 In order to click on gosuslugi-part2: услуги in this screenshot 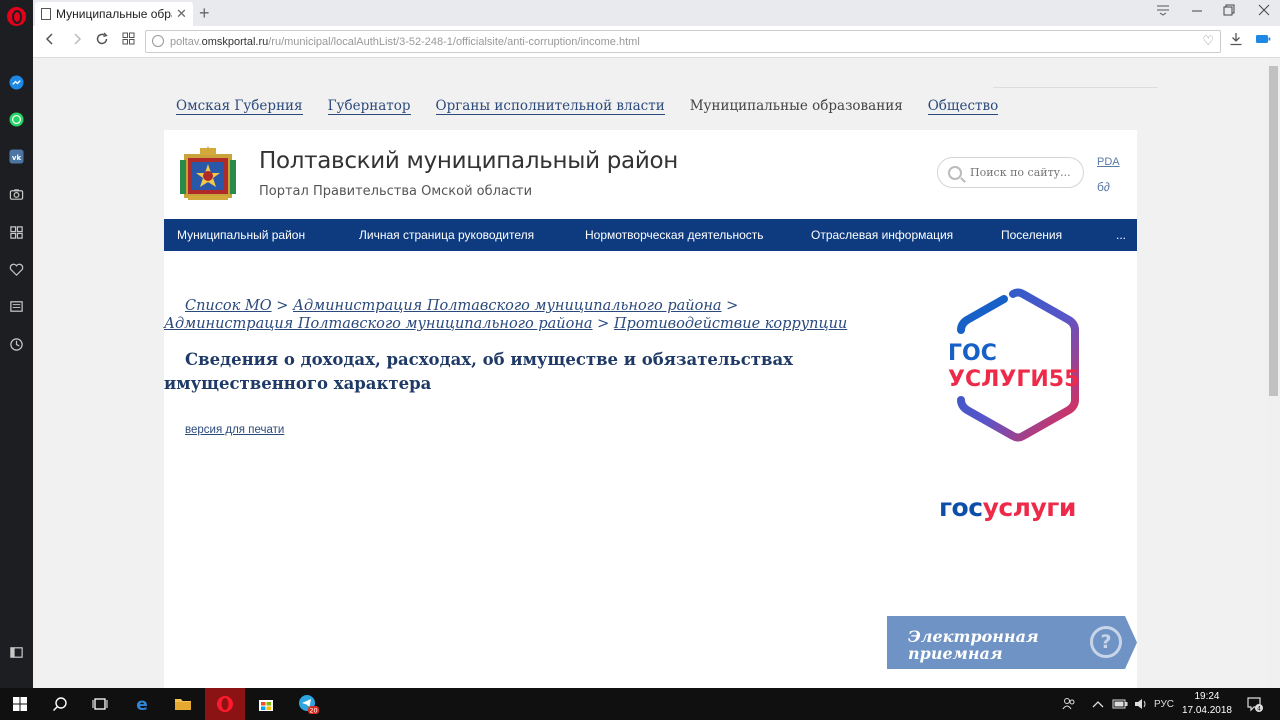, I will do `click(1029, 507)`.